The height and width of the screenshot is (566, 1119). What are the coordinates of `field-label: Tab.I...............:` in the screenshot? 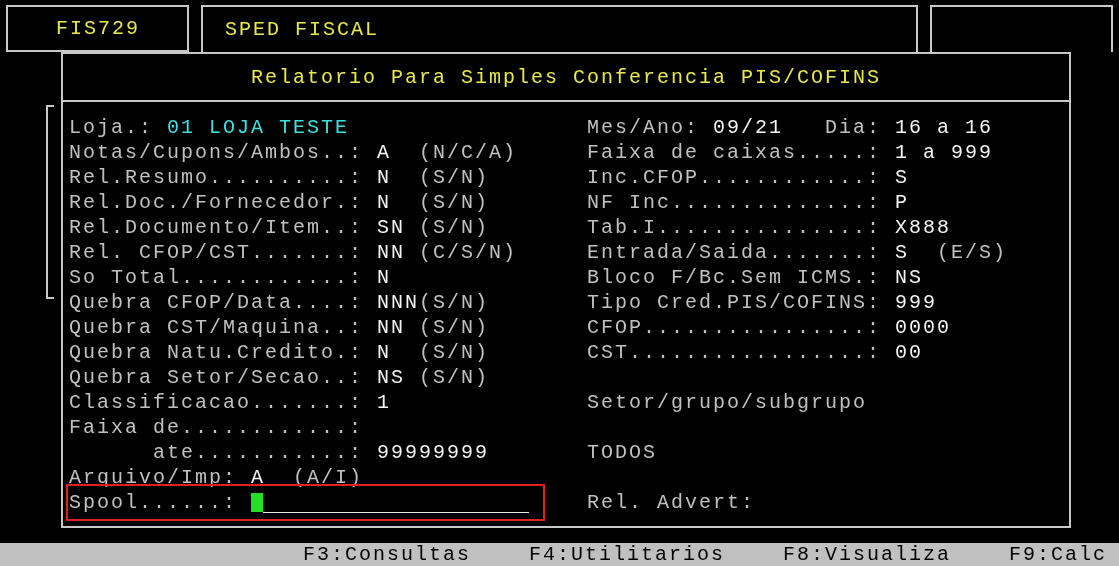 It's located at (734, 227).